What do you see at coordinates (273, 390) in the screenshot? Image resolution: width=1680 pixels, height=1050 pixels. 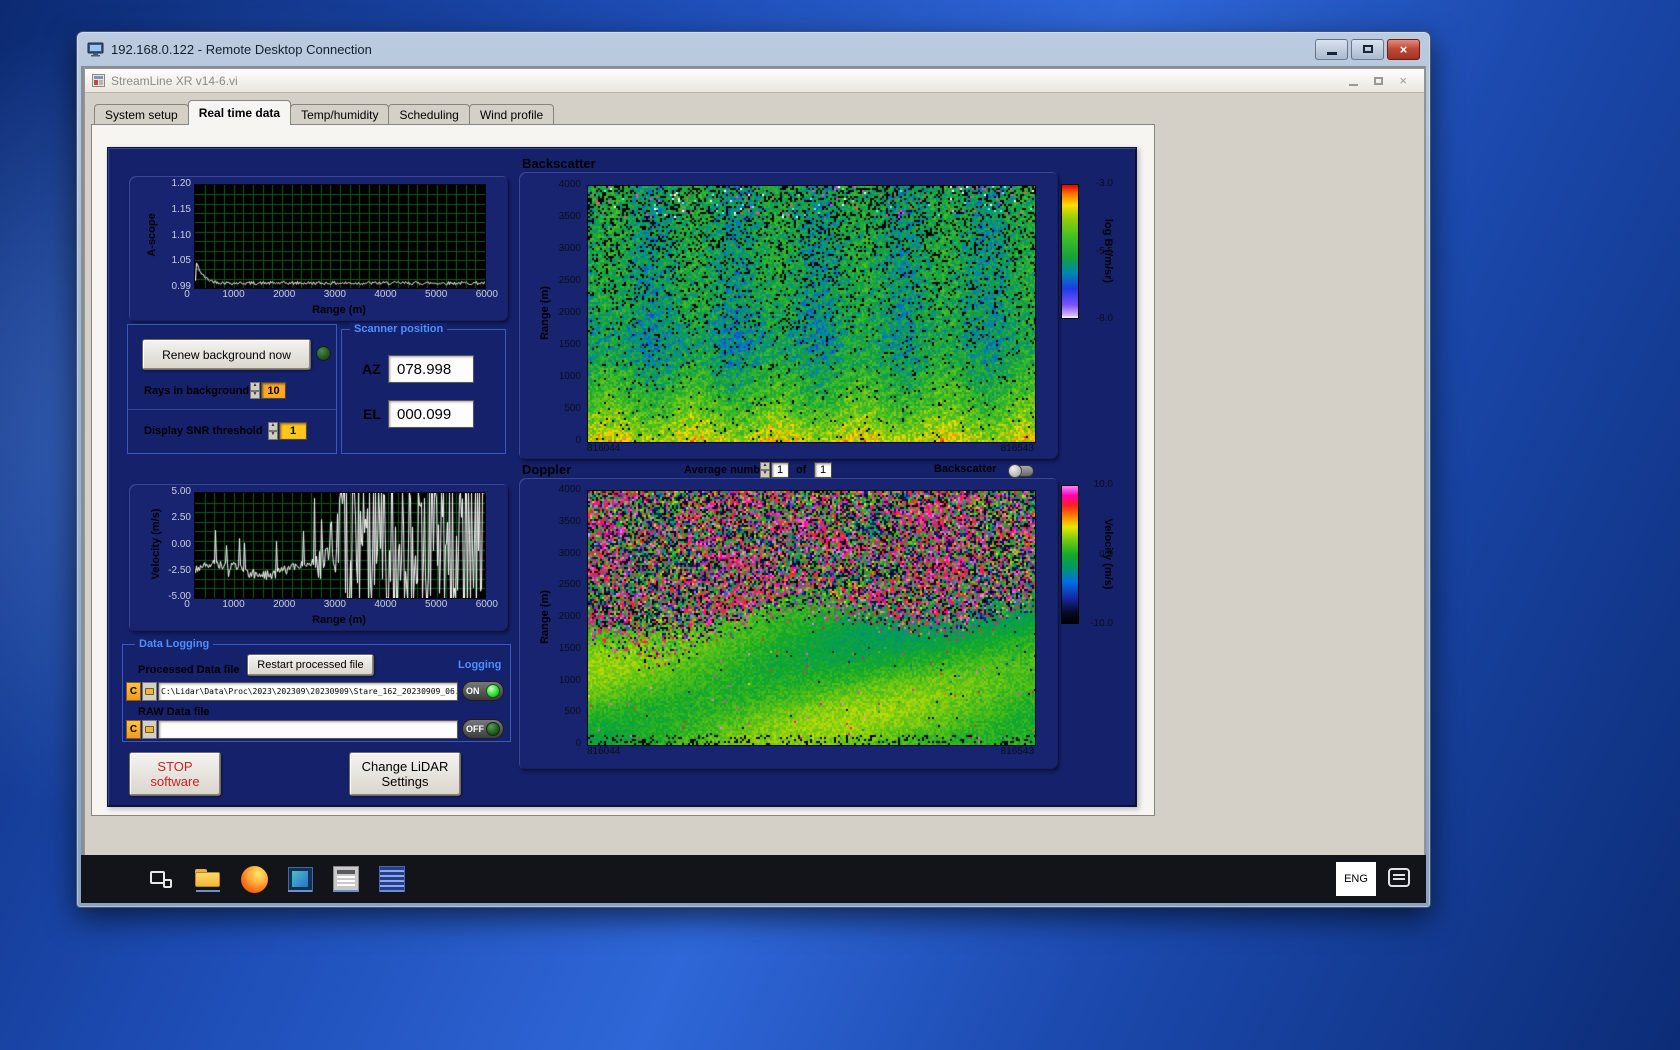 I see `rays-value-field: 10` at bounding box center [273, 390].